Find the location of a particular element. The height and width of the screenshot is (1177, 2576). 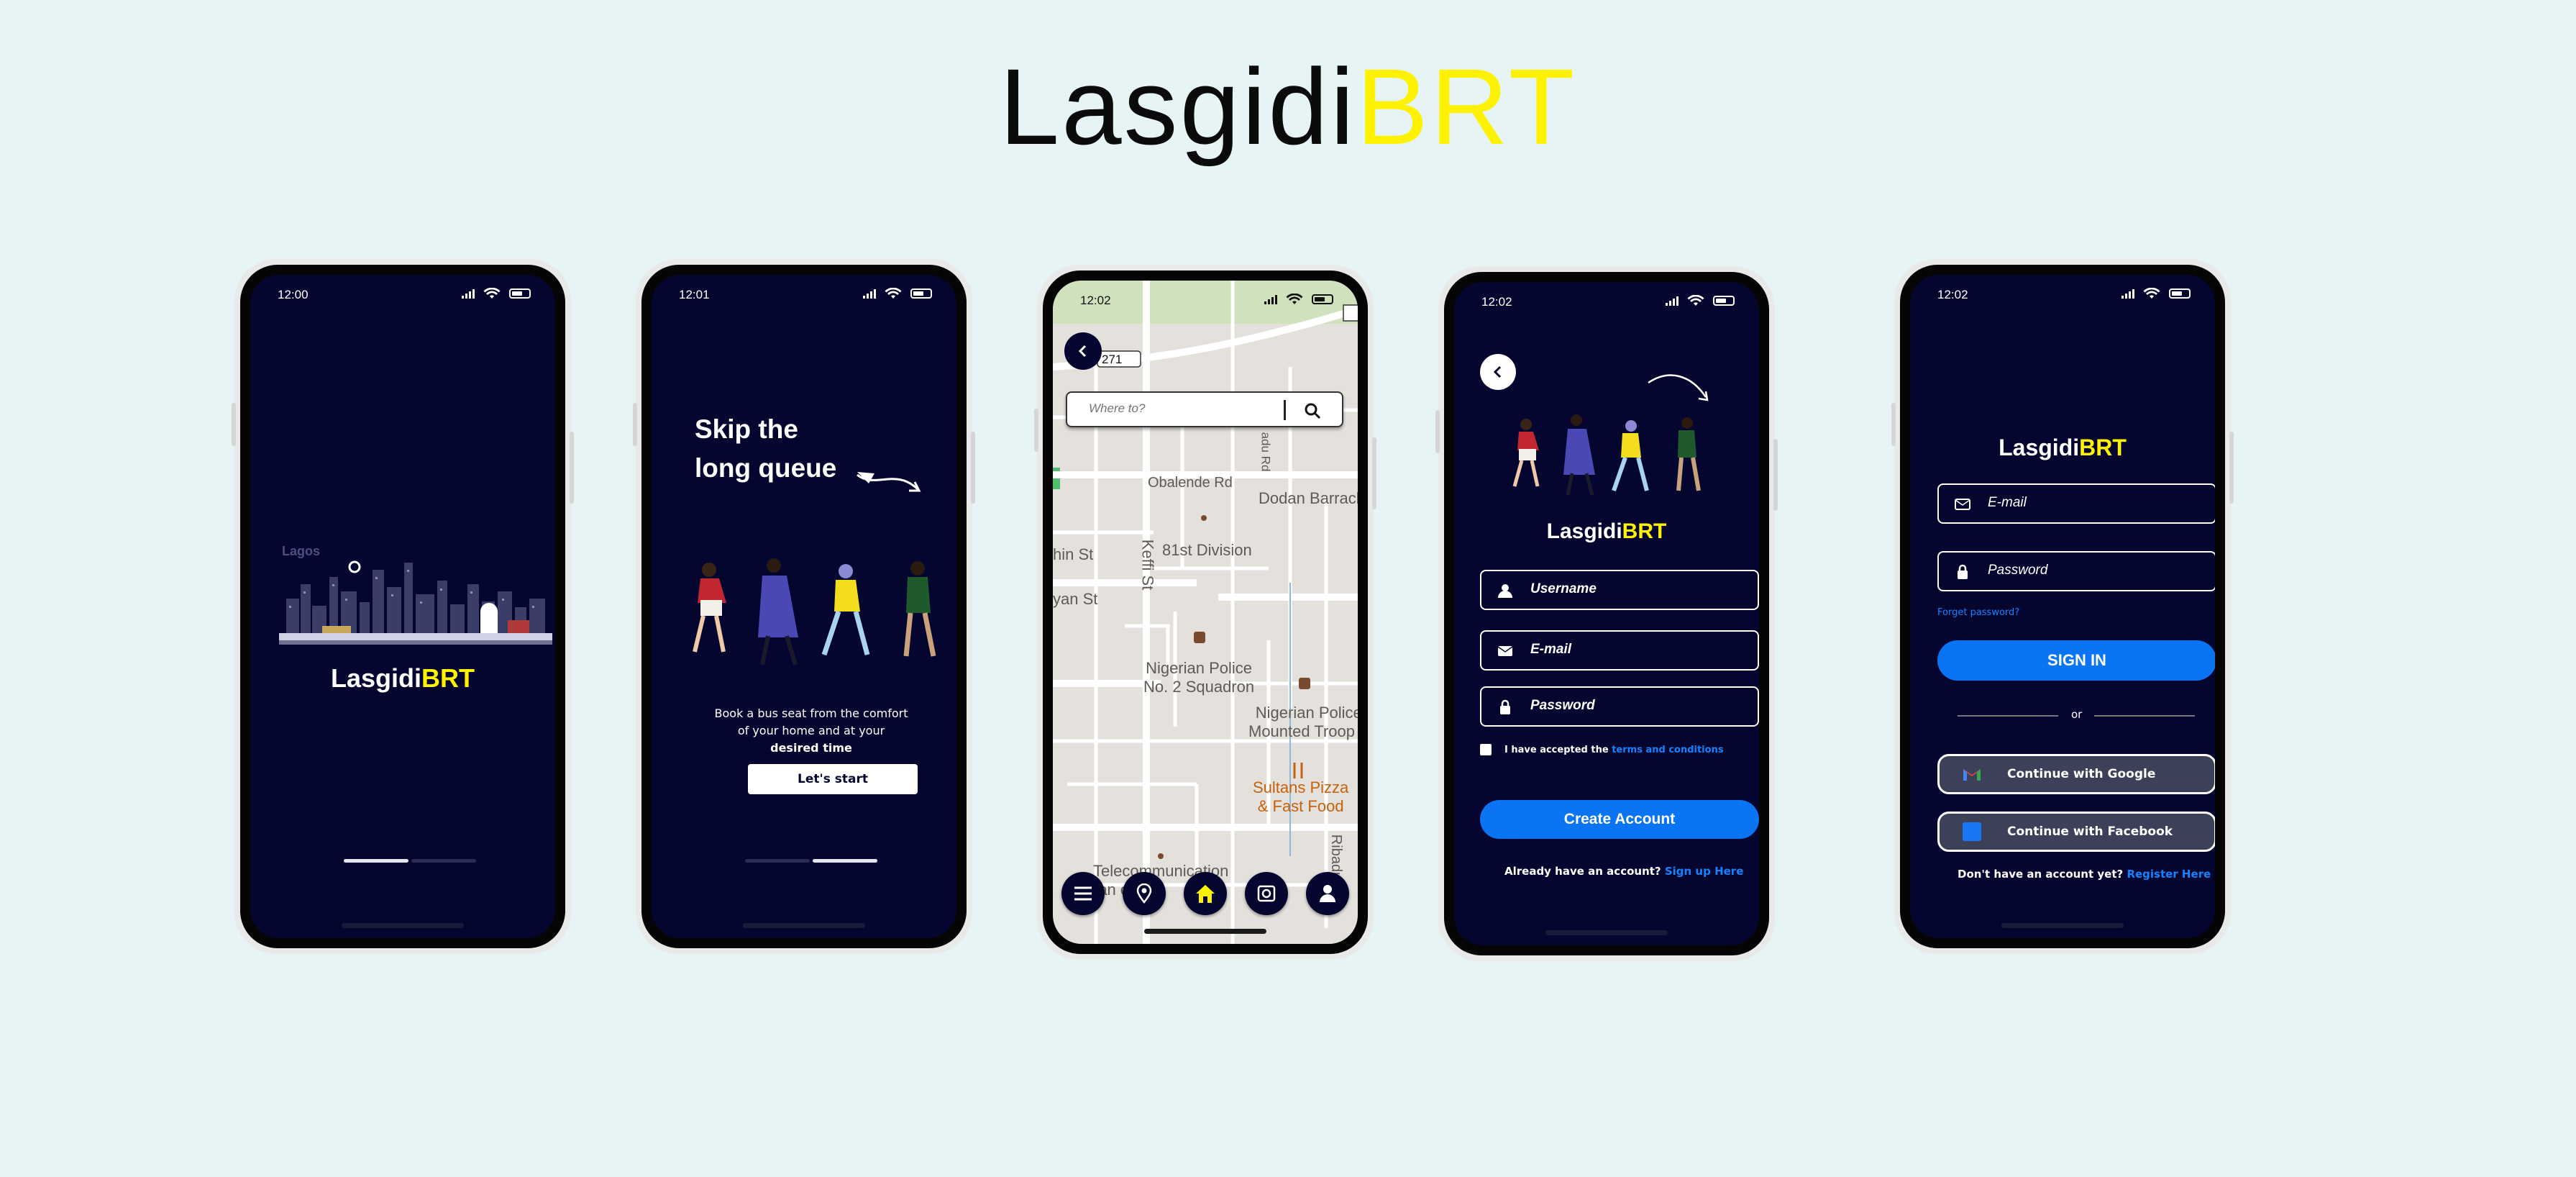

no-account-prefix: Don't have an account yet? is located at coordinates (2042, 874).